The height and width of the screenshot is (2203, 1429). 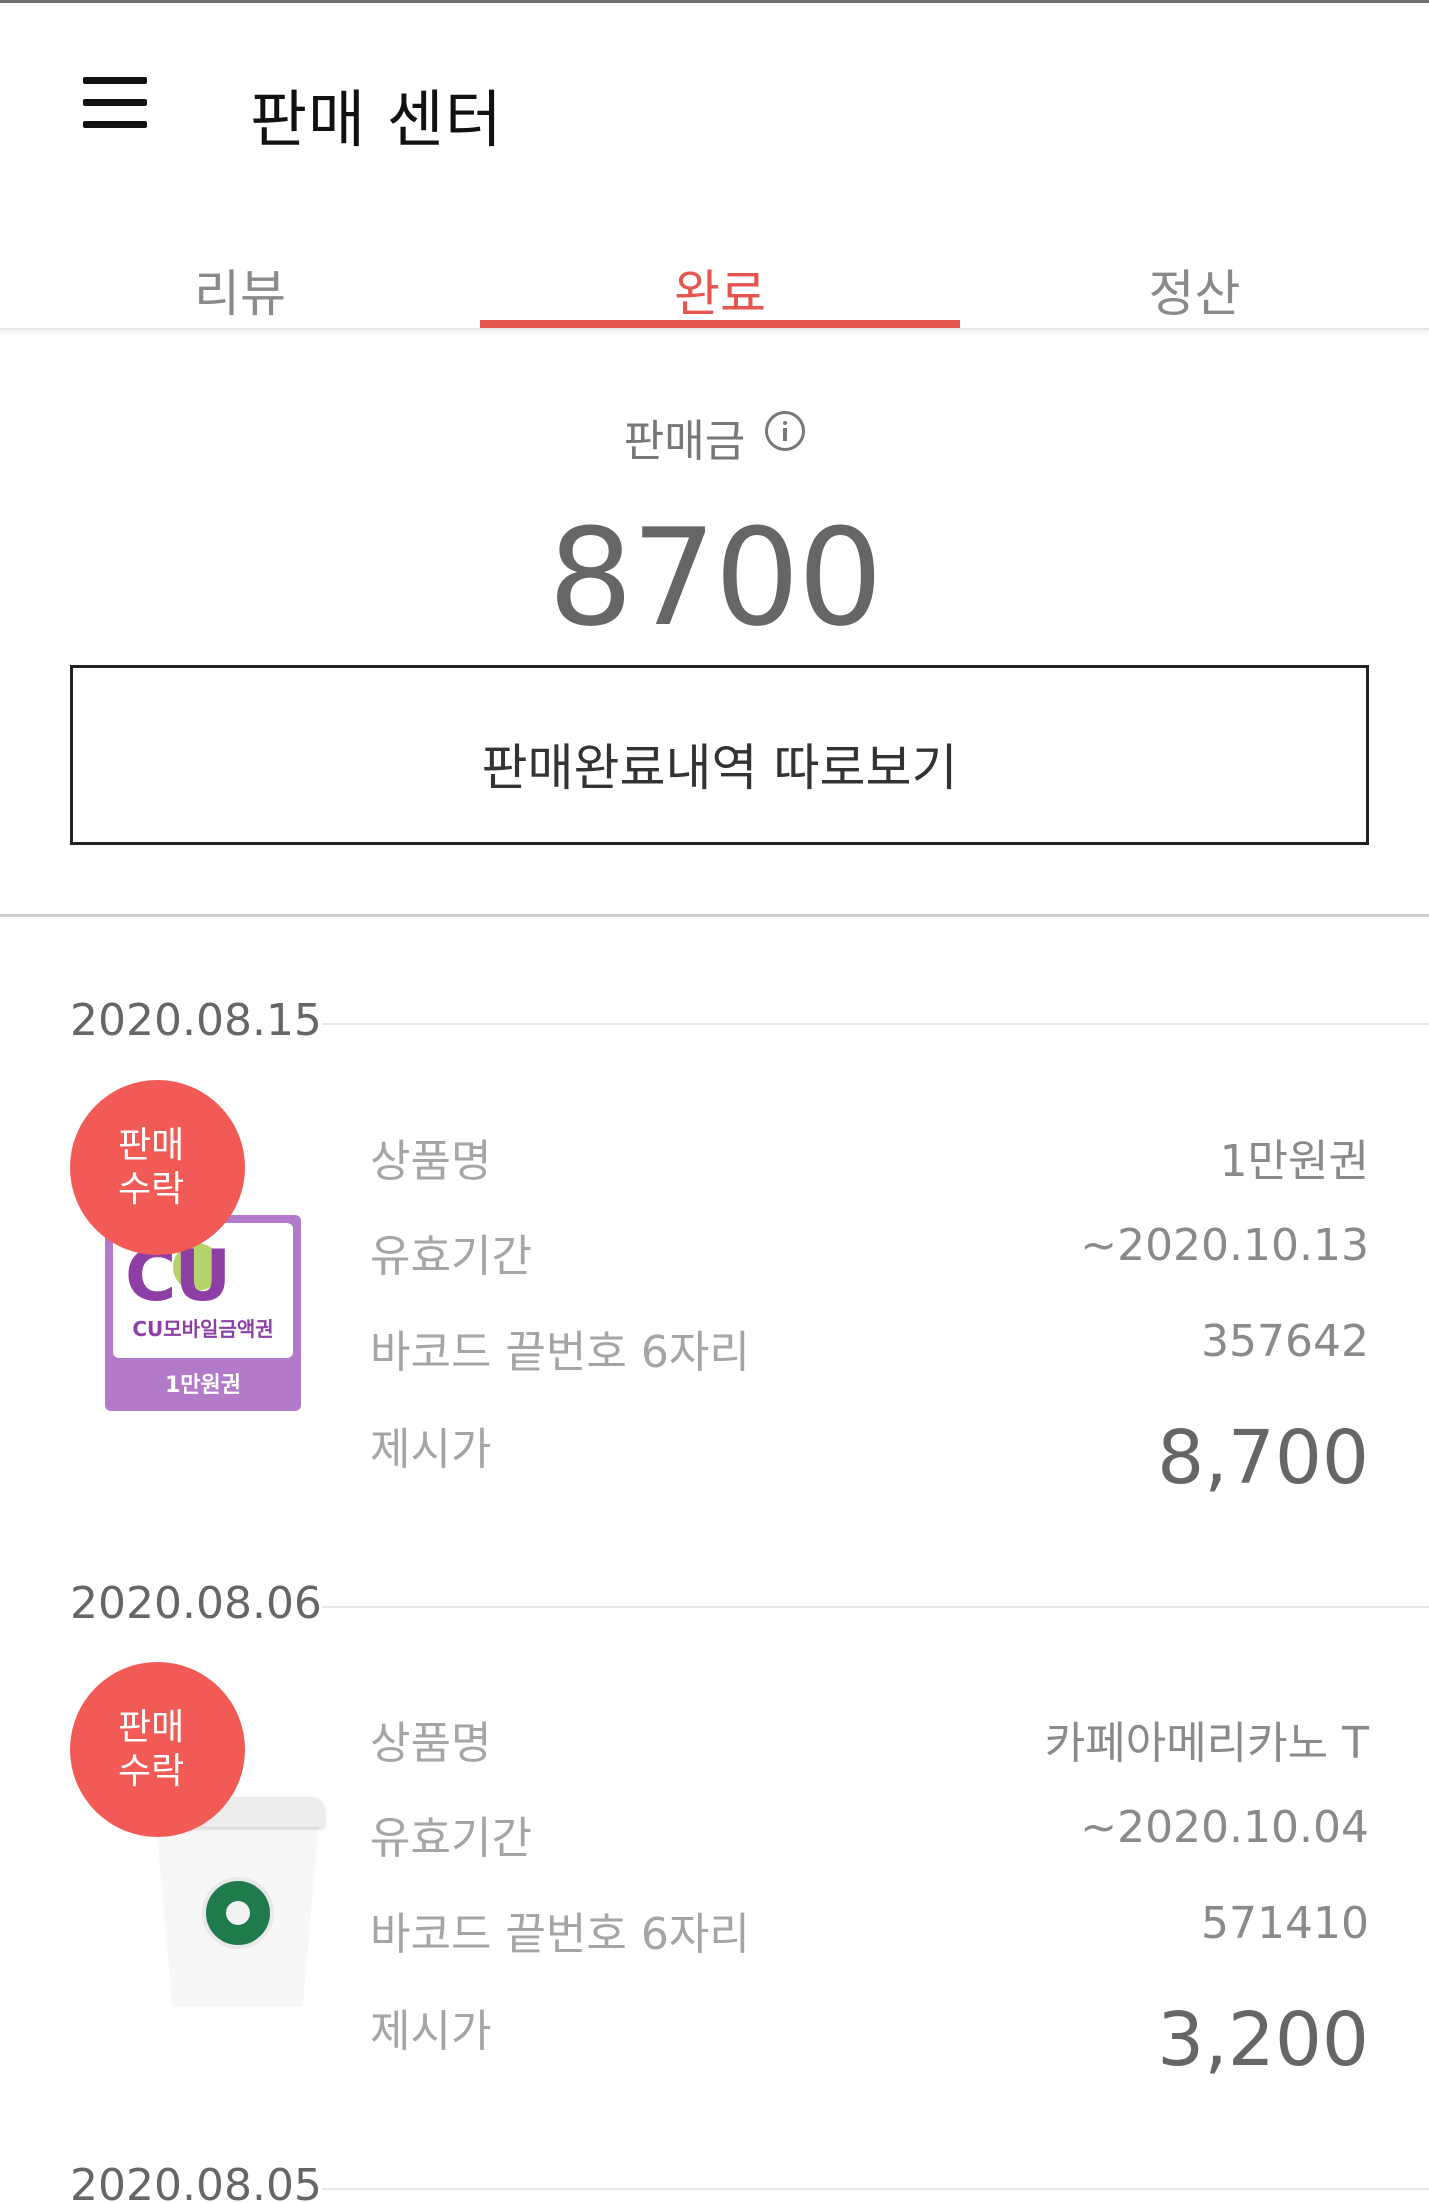 I want to click on date-label: 2020.08.05, so click(x=196, y=2181).